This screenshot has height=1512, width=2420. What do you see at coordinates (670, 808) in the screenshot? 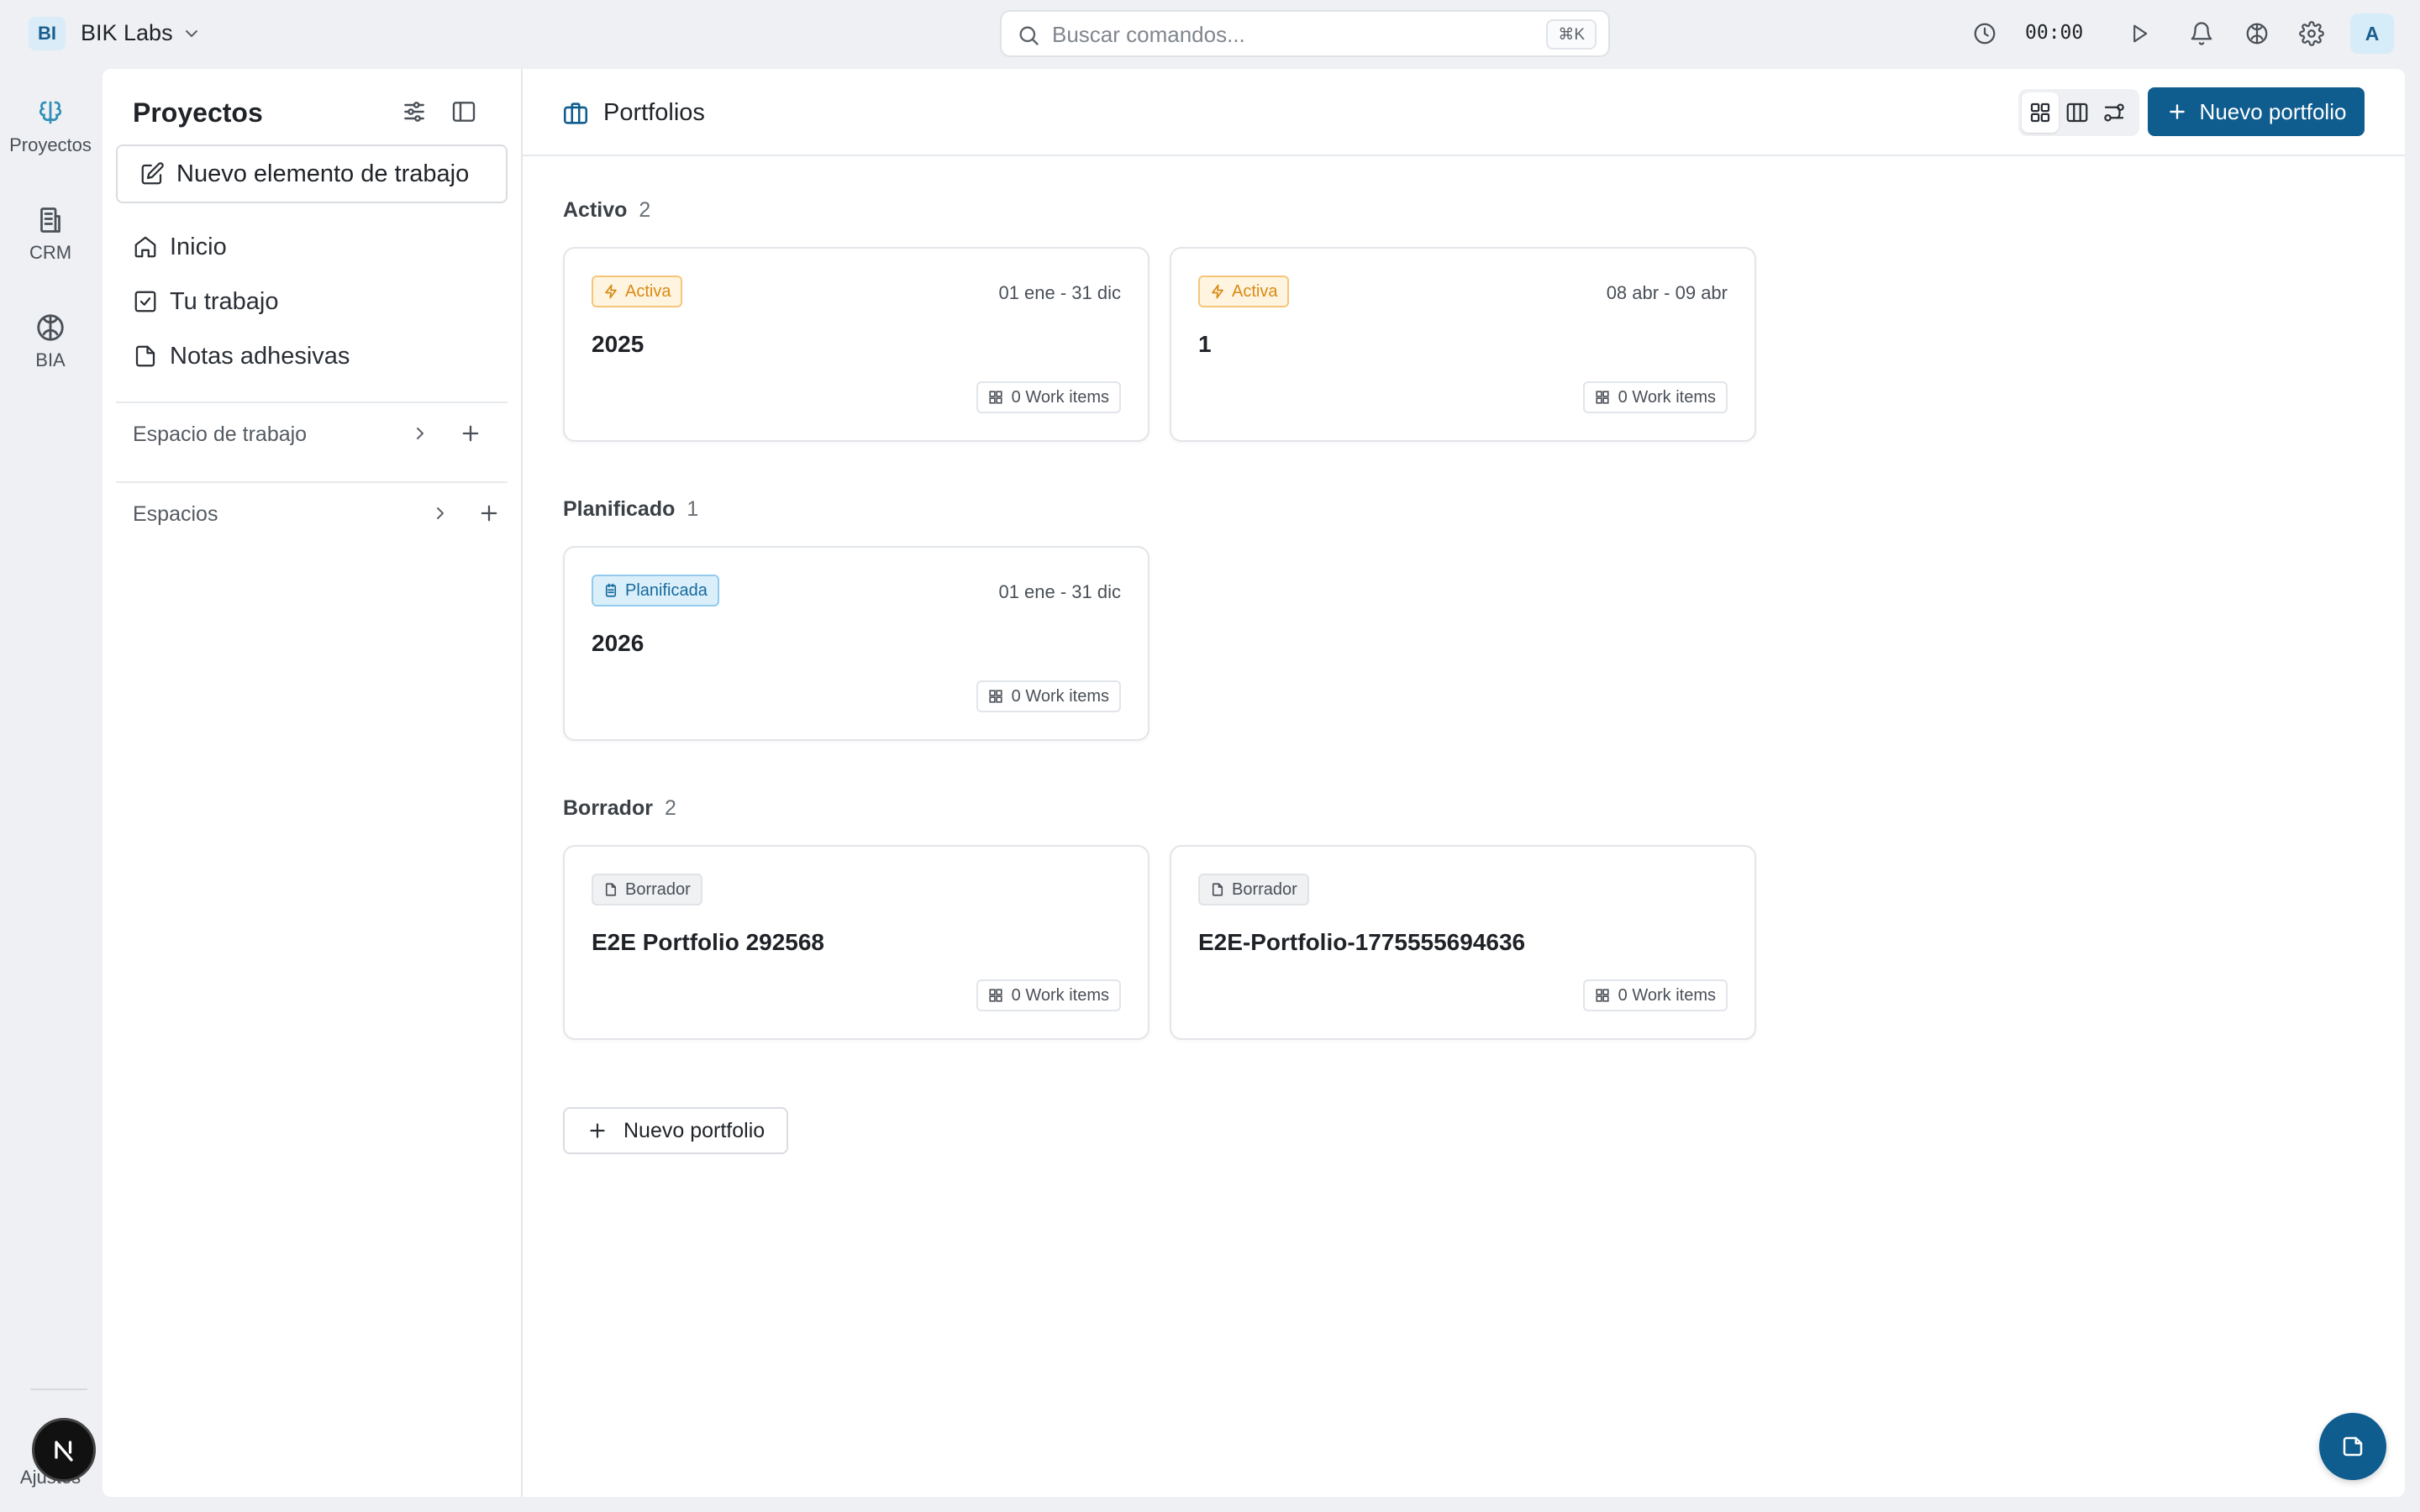
I see `group-count: 2` at bounding box center [670, 808].